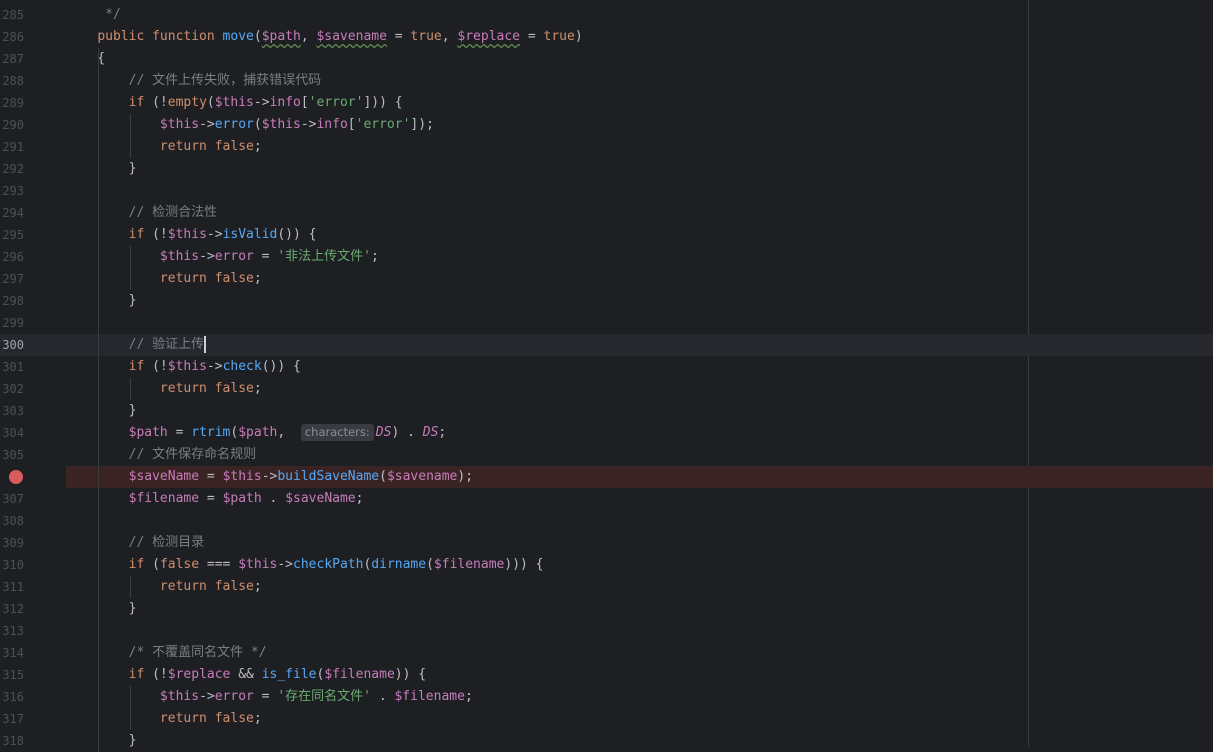 Image resolution: width=1213 pixels, height=752 pixels. What do you see at coordinates (606, 169) in the screenshot?
I see `code-line: 292 }` at bounding box center [606, 169].